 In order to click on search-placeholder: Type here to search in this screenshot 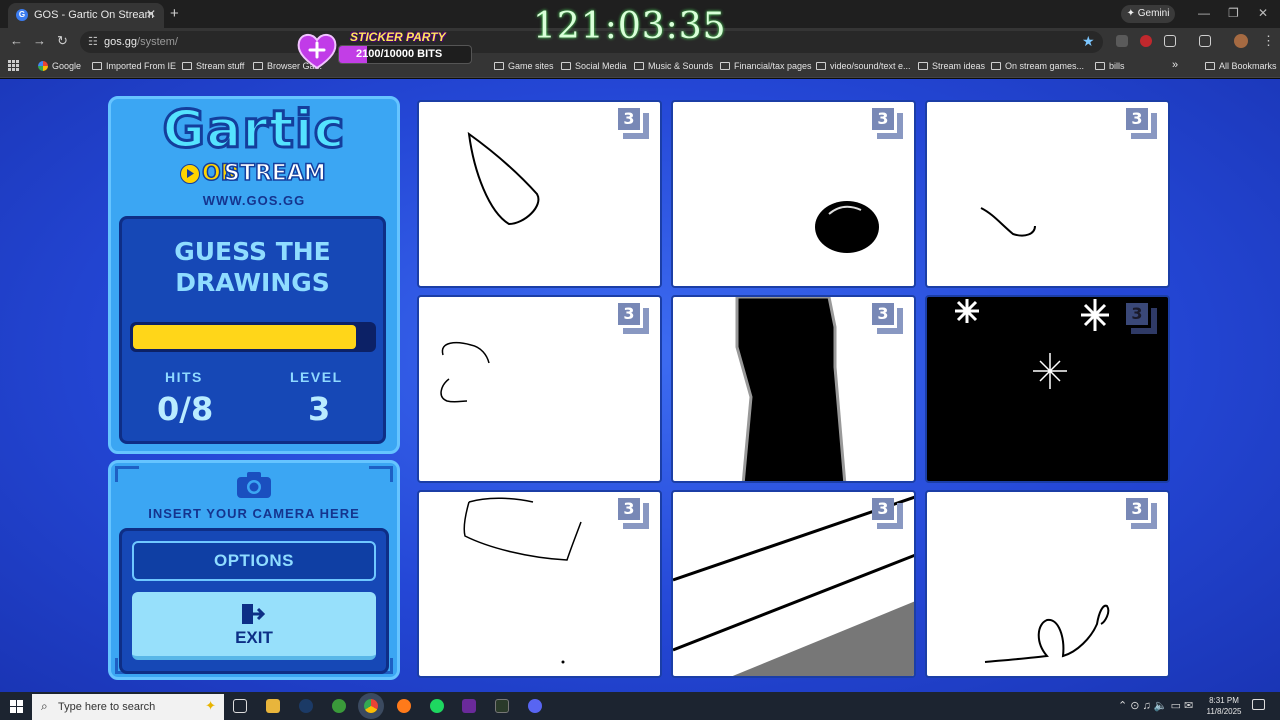, I will do `click(107, 707)`.